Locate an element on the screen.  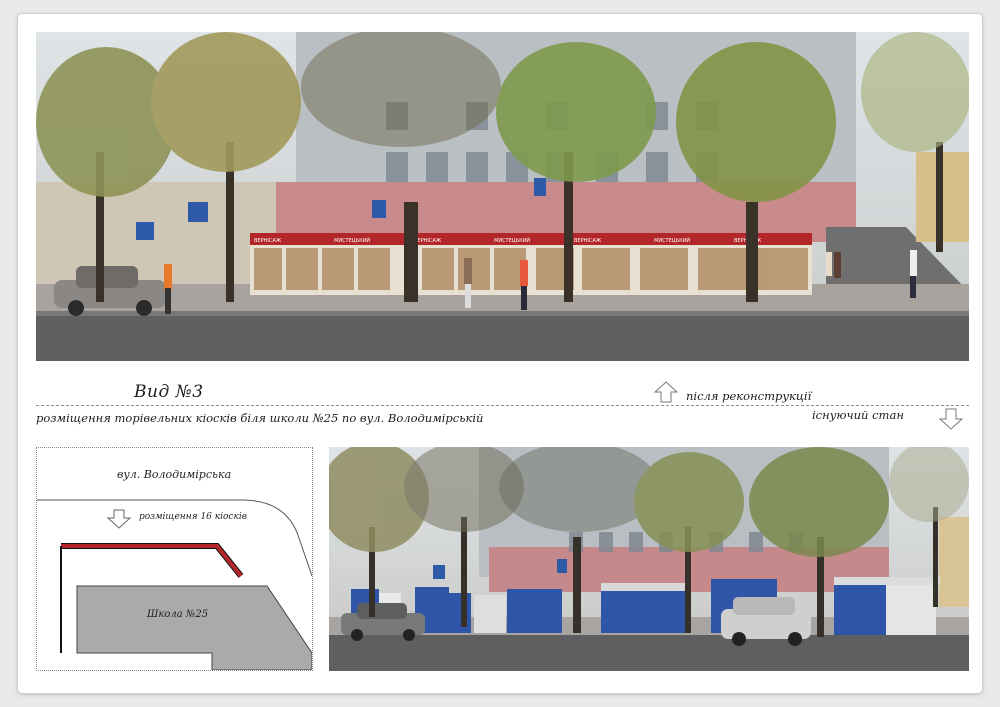
plan-placement-label: розміщення 16 кіосків is located at coordinates (193, 517).